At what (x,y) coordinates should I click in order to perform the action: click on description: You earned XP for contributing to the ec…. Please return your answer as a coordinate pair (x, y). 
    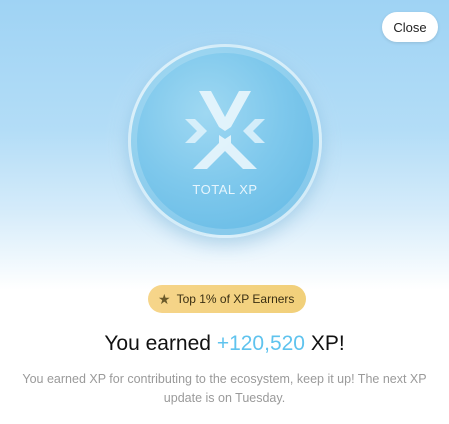
    Looking at the image, I should click on (224, 388).